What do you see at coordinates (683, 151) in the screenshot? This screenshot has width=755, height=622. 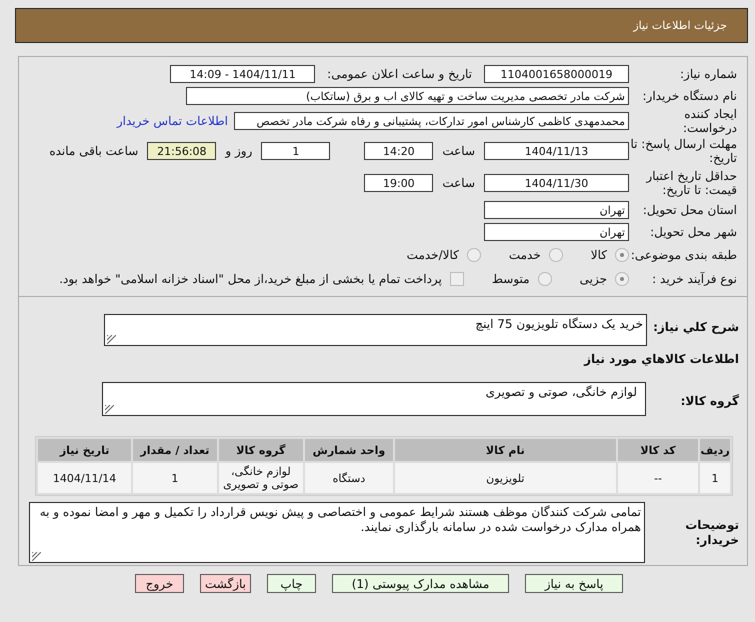 I see `field-label: مهلت ارسال پاسخ: تا تاریخ:` at bounding box center [683, 151].